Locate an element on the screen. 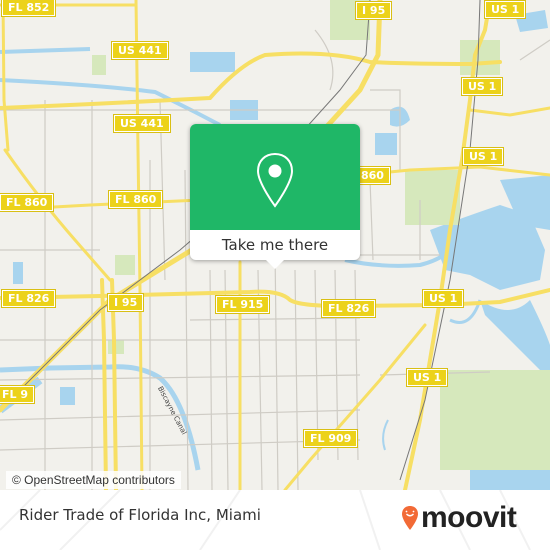 The height and width of the screenshot is (550, 550). moovit-wordmark: moovit is located at coordinates (469, 517).